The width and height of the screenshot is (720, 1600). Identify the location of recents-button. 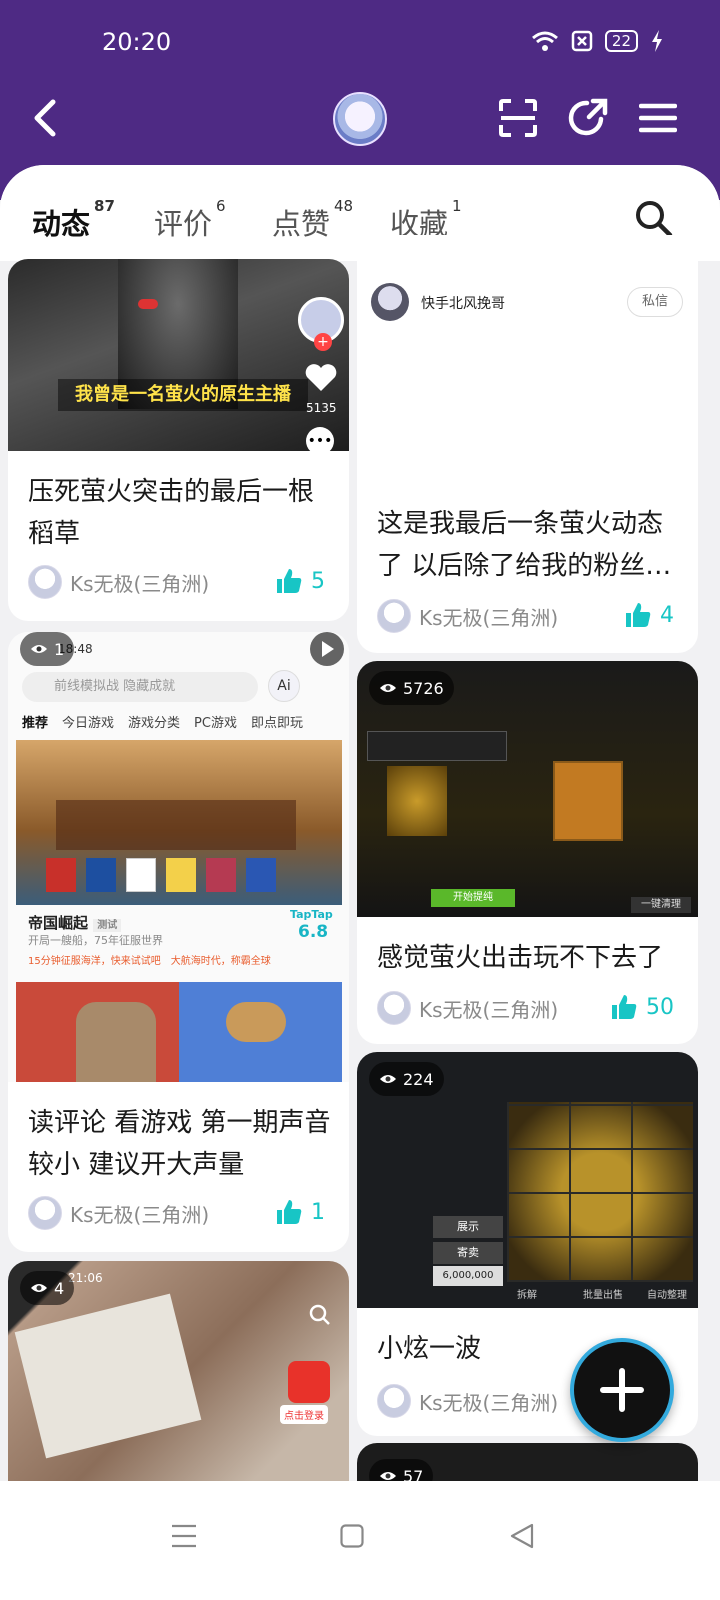
(184, 1536).